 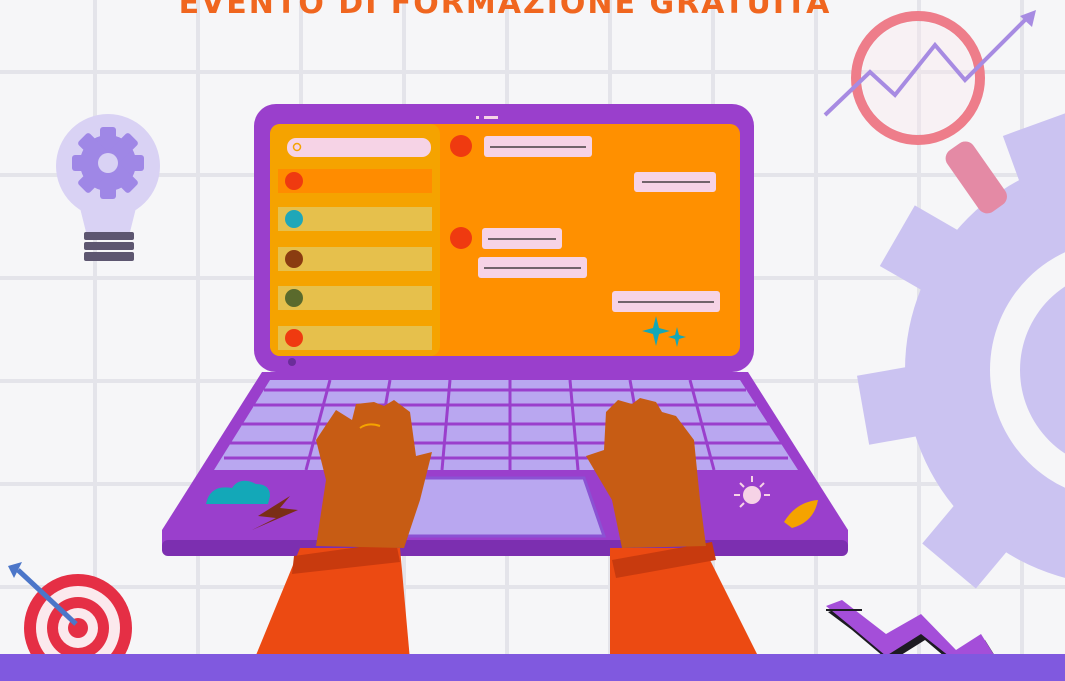 I want to click on large-gear-icon, so click(x=961, y=350).